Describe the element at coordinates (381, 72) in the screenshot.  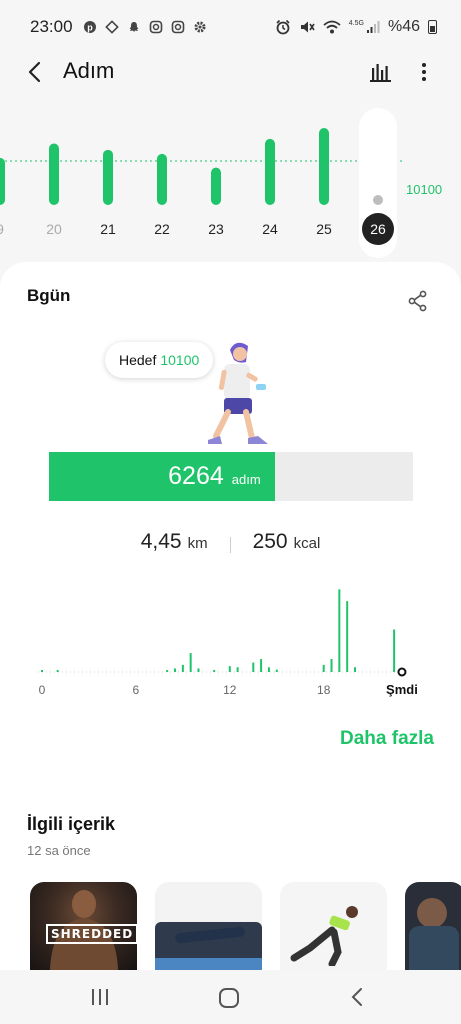
I see `bar-chart-icon` at that location.